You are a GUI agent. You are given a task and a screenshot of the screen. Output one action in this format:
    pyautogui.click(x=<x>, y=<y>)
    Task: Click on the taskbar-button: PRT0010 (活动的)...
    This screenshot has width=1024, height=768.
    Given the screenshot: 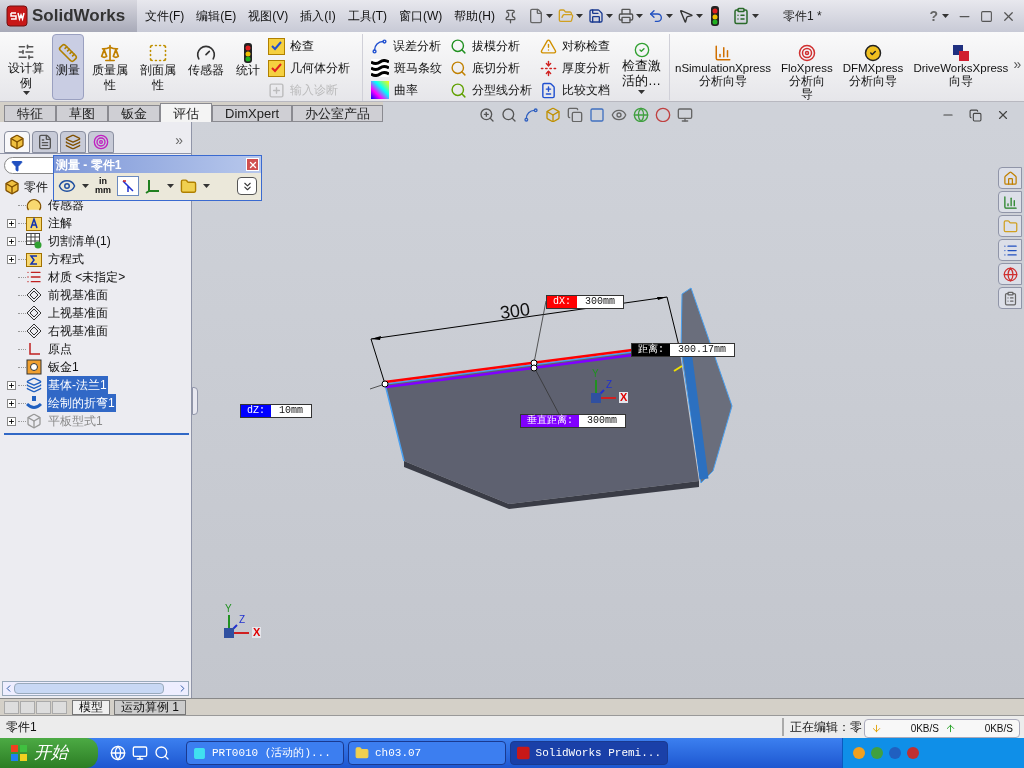 What is the action you would take?
    pyautogui.click(x=265, y=753)
    